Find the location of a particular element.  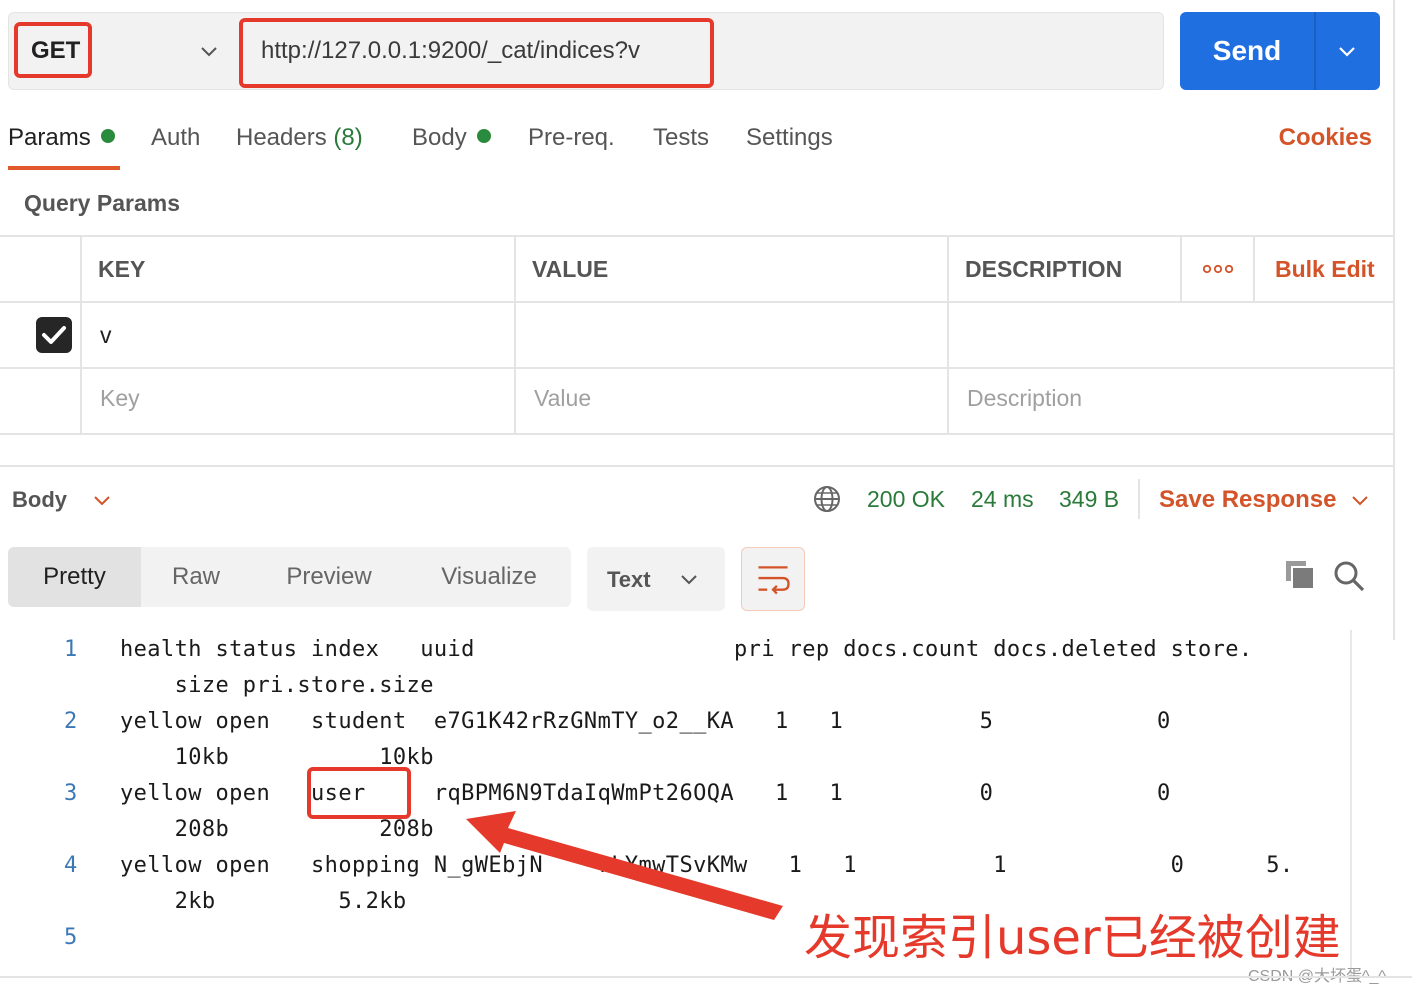

tab-body-label: Body is located at coordinates (439, 137).